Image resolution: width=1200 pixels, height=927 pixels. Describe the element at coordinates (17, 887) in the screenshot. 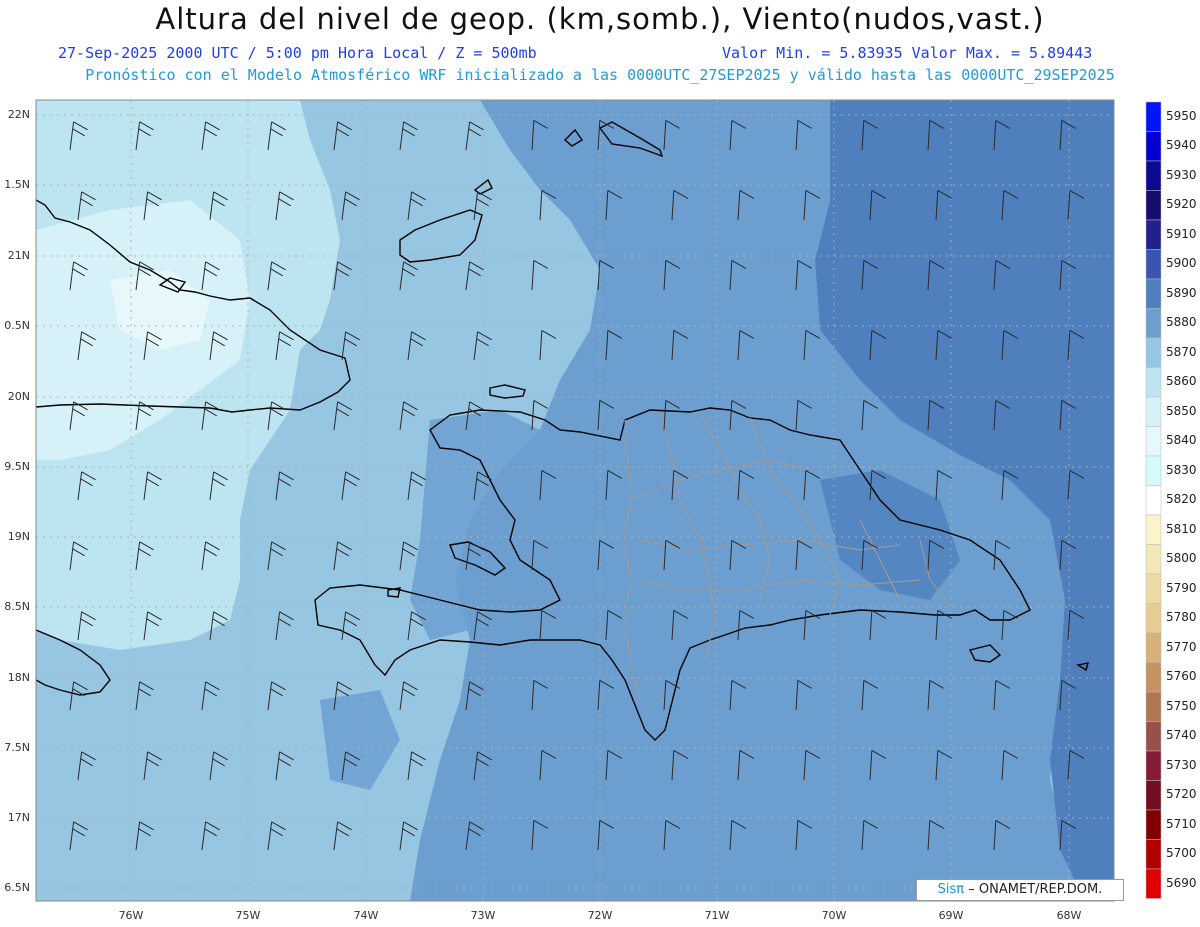

I see `lat-label: 6.5N` at that location.